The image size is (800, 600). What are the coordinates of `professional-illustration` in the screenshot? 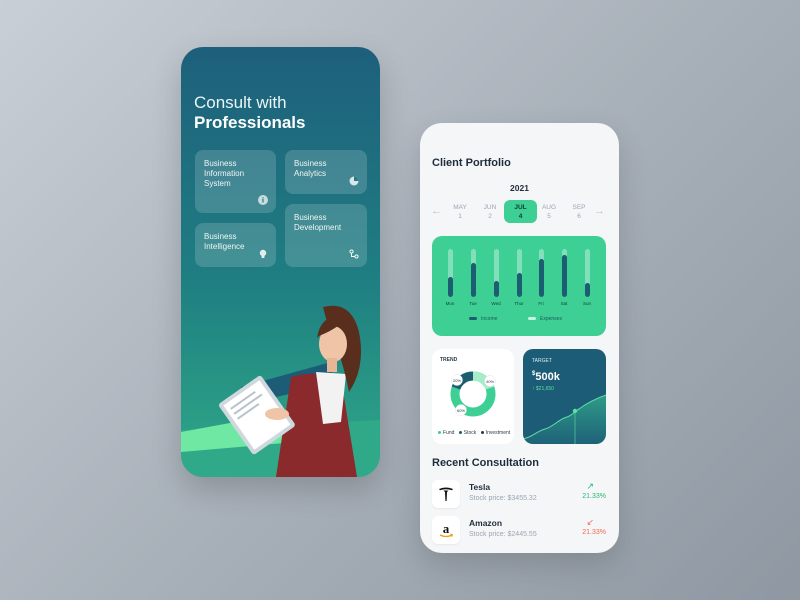 It's located at (280, 391).